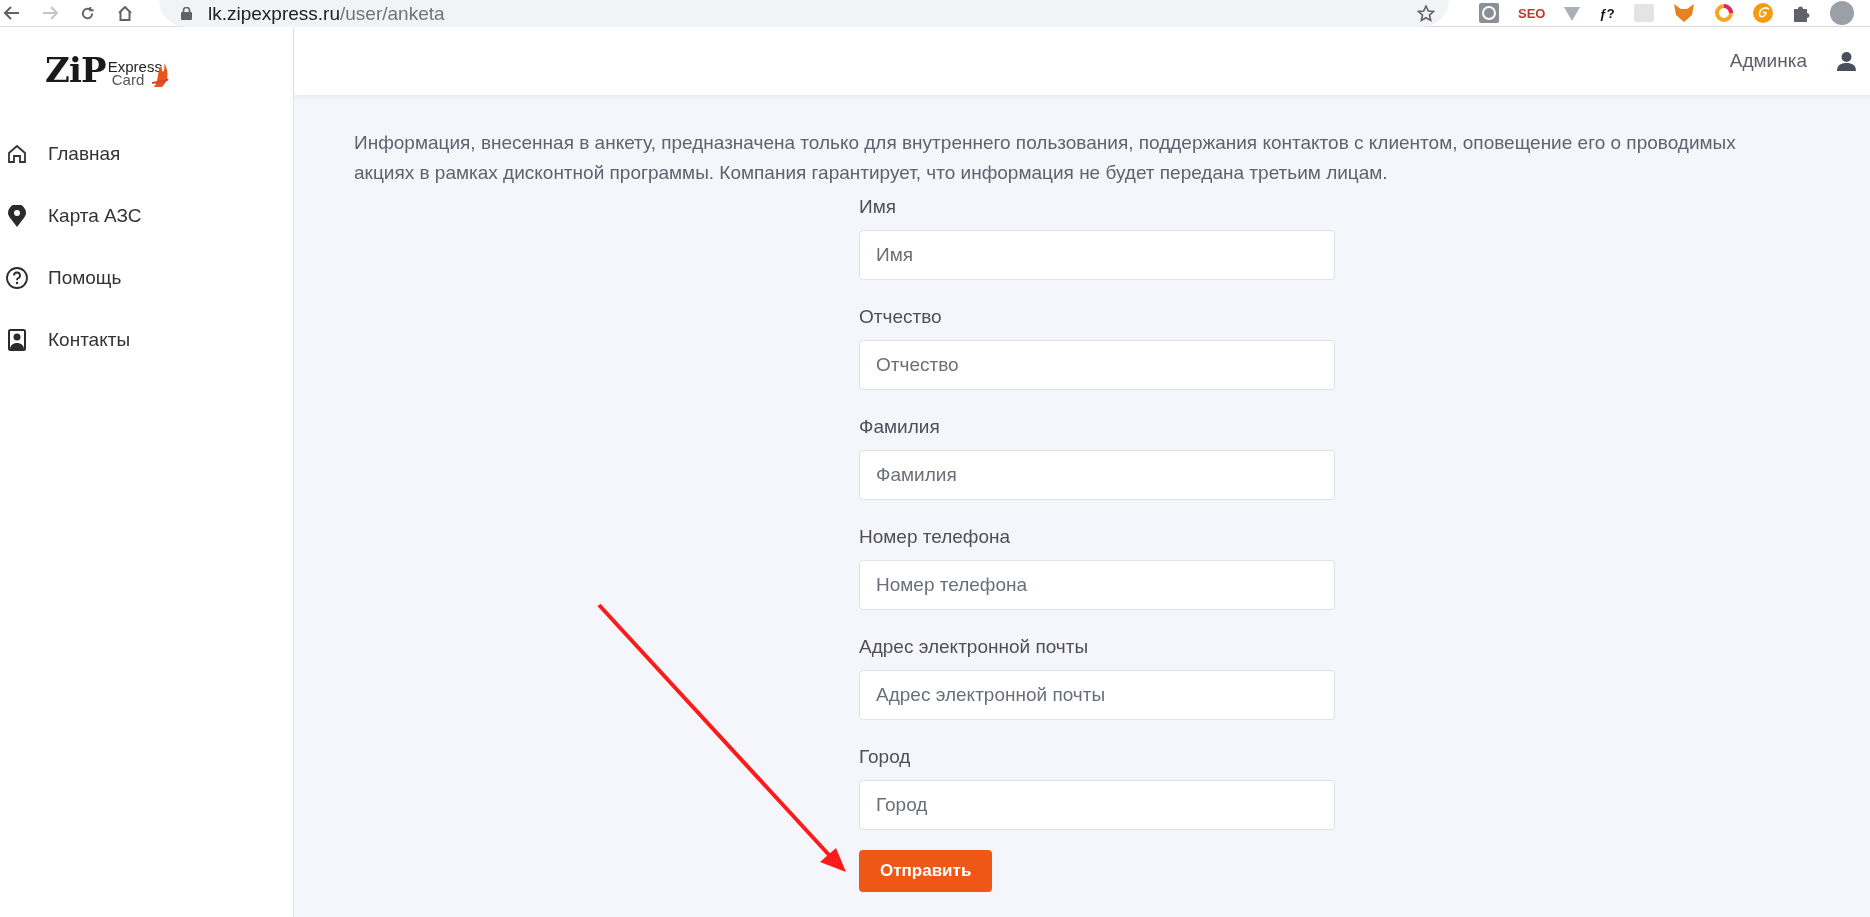 The image size is (1870, 917). Describe the element at coordinates (1097, 255) in the screenshot. I see `input-field: Имя` at that location.